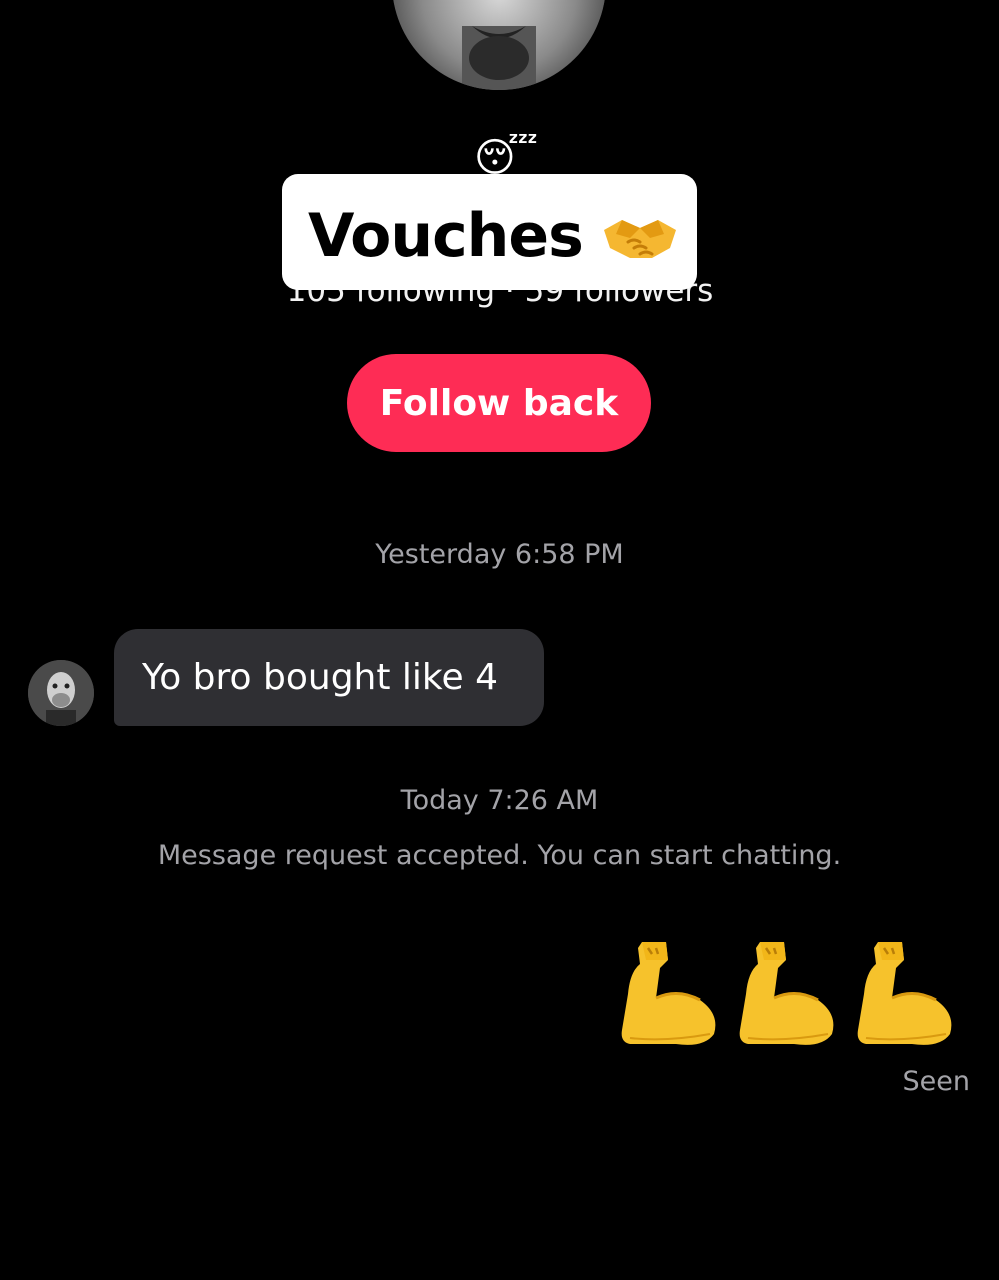 The height and width of the screenshot is (1280, 999). Describe the element at coordinates (499, 403) in the screenshot. I see `follow-back-button: Follow back` at that location.